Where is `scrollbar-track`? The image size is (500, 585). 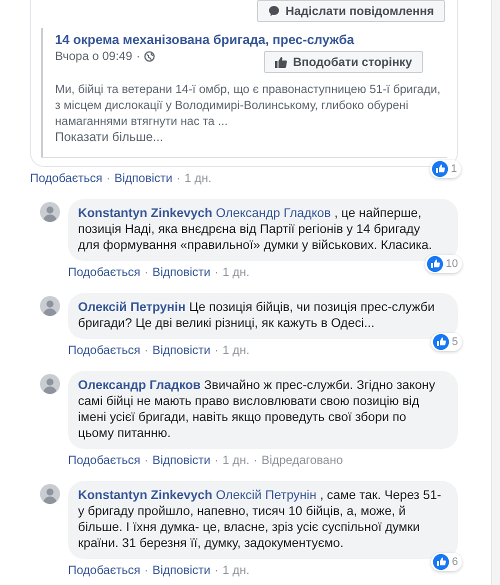
scrollbar-track is located at coordinates (495, 292).